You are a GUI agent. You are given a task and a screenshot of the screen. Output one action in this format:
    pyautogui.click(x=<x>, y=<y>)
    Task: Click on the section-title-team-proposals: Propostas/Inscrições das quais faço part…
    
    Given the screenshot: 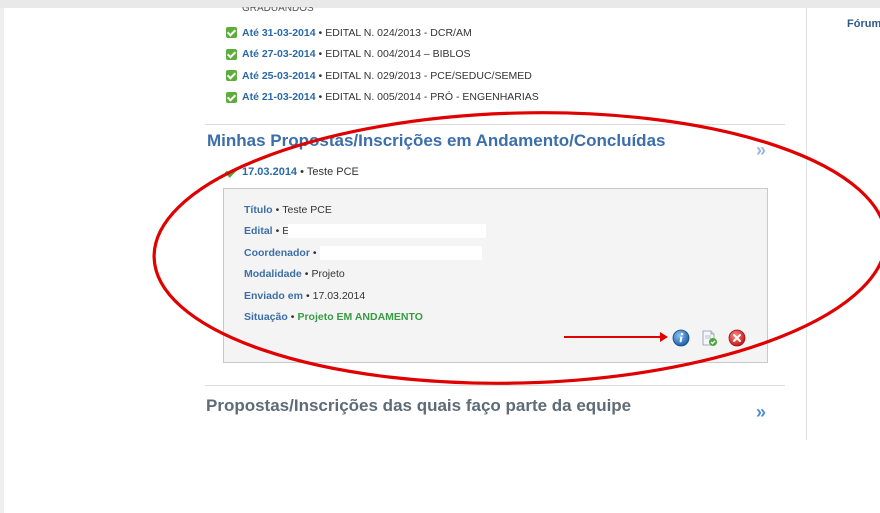 What is the action you would take?
    pyautogui.click(x=419, y=405)
    